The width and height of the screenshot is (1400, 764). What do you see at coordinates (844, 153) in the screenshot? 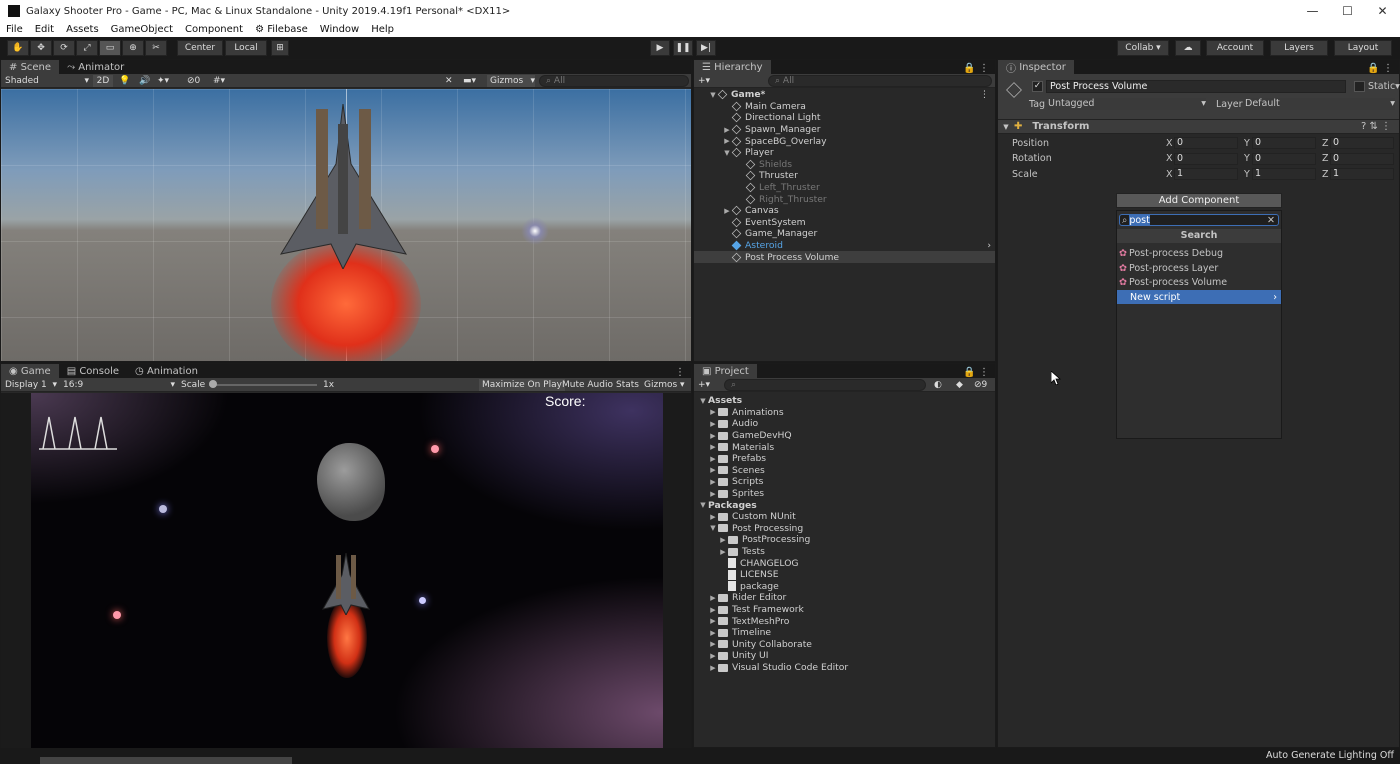
I see `hierarchy-item: ▼ Player` at bounding box center [844, 153].